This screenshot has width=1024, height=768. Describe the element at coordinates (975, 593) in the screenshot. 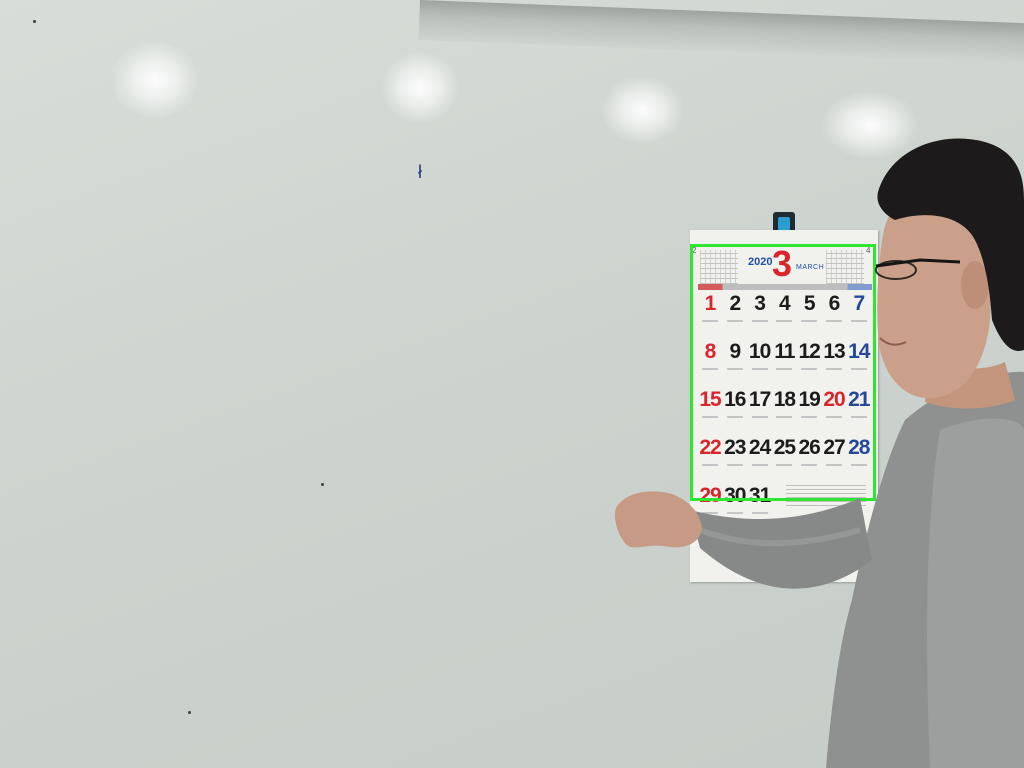

I see `person-sweater-shade` at that location.